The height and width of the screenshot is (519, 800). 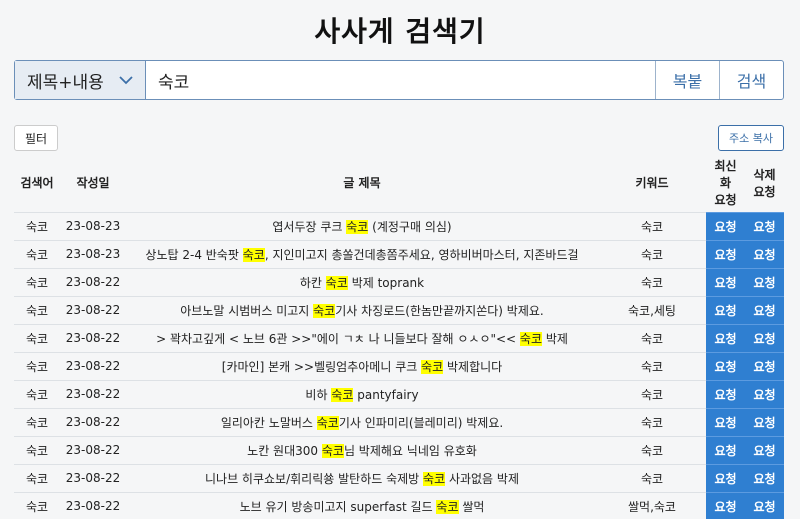 I want to click on title-text: 사과없음 박제, so click(x=482, y=478).